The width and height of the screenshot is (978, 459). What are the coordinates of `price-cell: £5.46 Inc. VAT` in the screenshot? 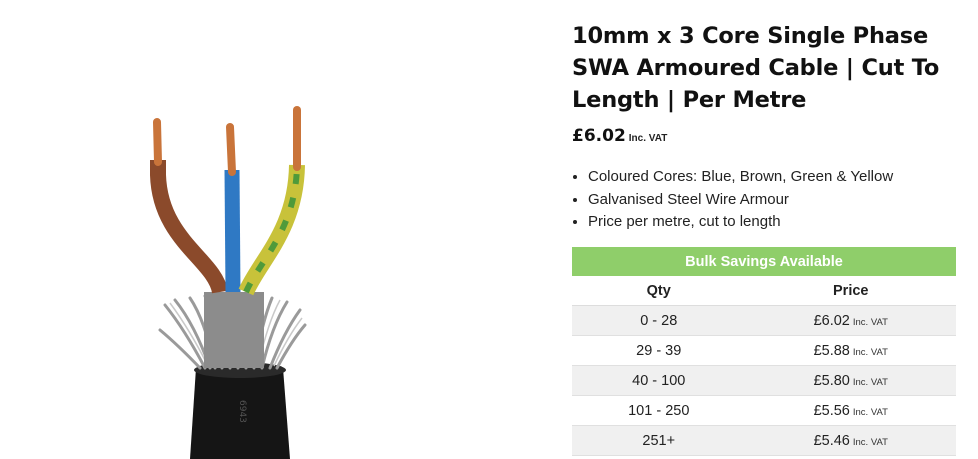 It's located at (850, 440).